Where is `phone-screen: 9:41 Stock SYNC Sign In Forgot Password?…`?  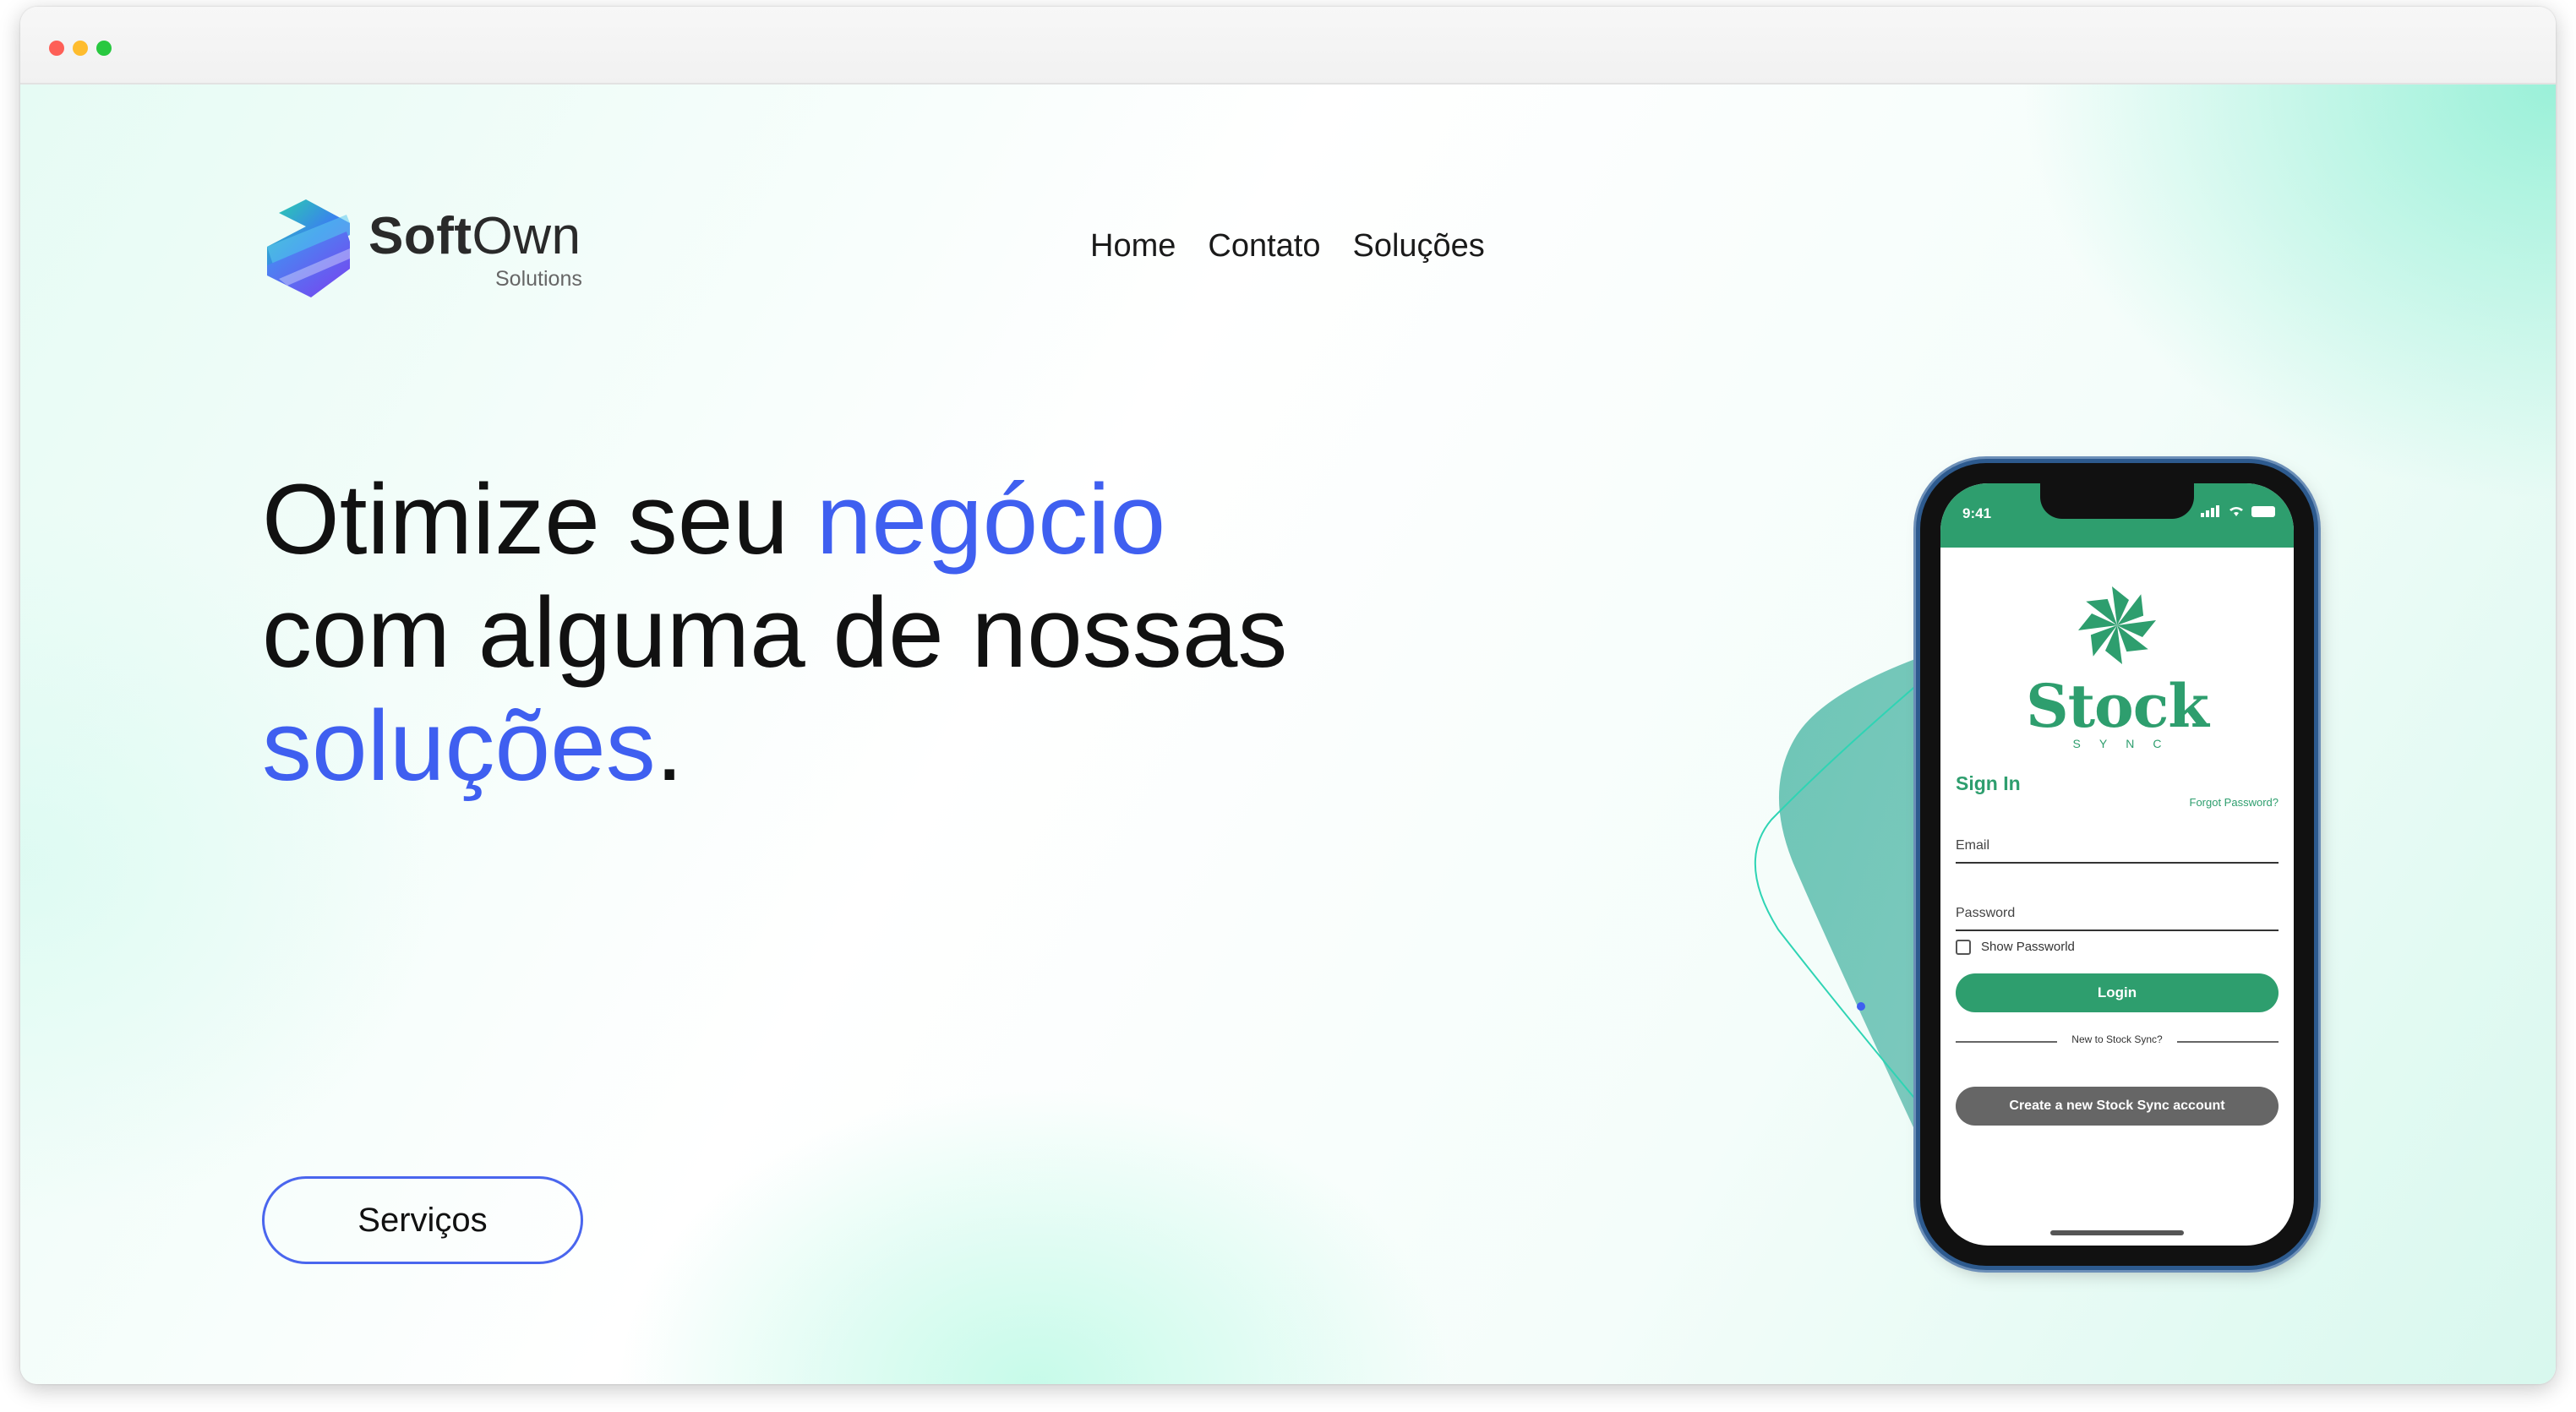 phone-screen: 9:41 Stock SYNC Sign In Forgot Password?… is located at coordinates (2117, 865).